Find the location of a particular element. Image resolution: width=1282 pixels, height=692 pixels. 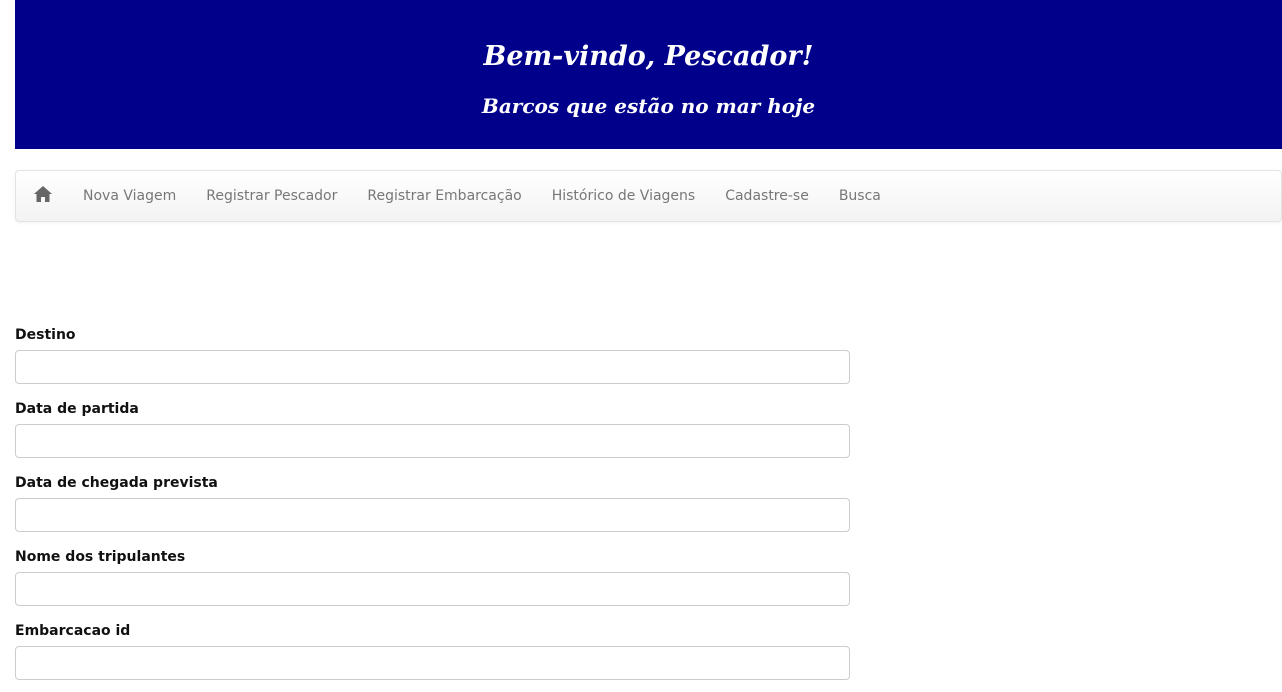

home-link is located at coordinates (43, 196).